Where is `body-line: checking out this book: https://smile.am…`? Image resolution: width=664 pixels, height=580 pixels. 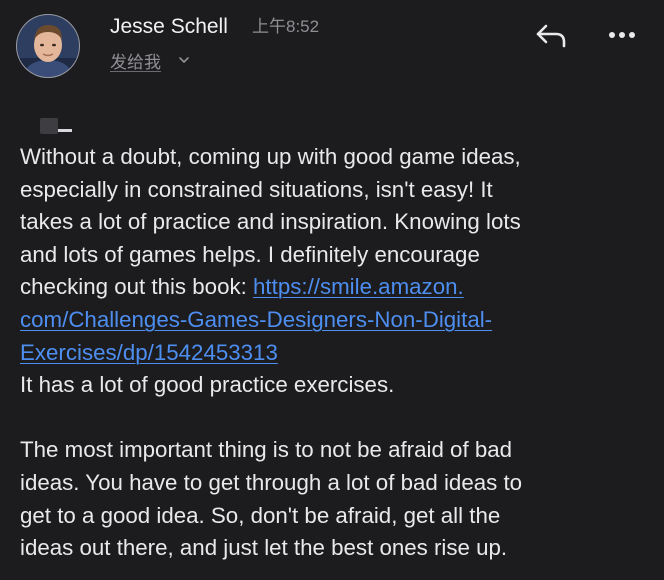
body-line: checking out this book: https://smile.am… is located at coordinates (337, 287).